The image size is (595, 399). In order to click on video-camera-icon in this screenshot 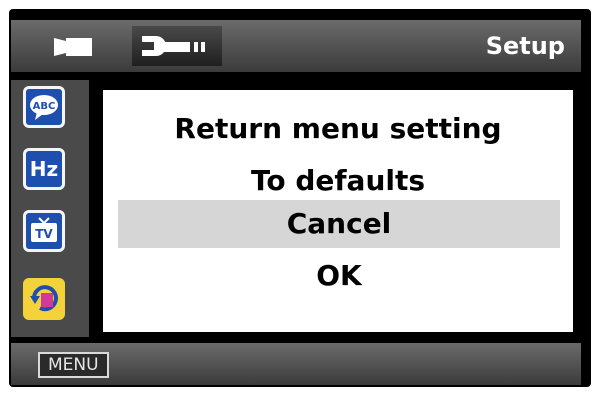, I will do `click(73, 47)`.